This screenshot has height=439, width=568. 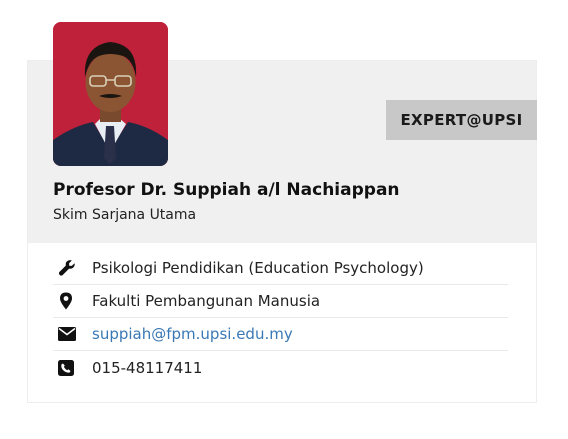 What do you see at coordinates (226, 190) in the screenshot?
I see `profile-name: Profesor Dr. Suppiah a/l Nachiappan` at bounding box center [226, 190].